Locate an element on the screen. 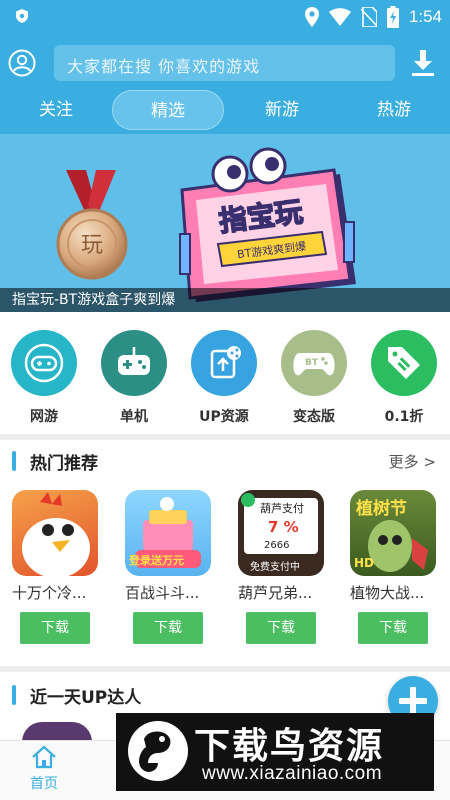 This screenshot has height=800, width=450. user-avatar-icon is located at coordinates (22, 63).